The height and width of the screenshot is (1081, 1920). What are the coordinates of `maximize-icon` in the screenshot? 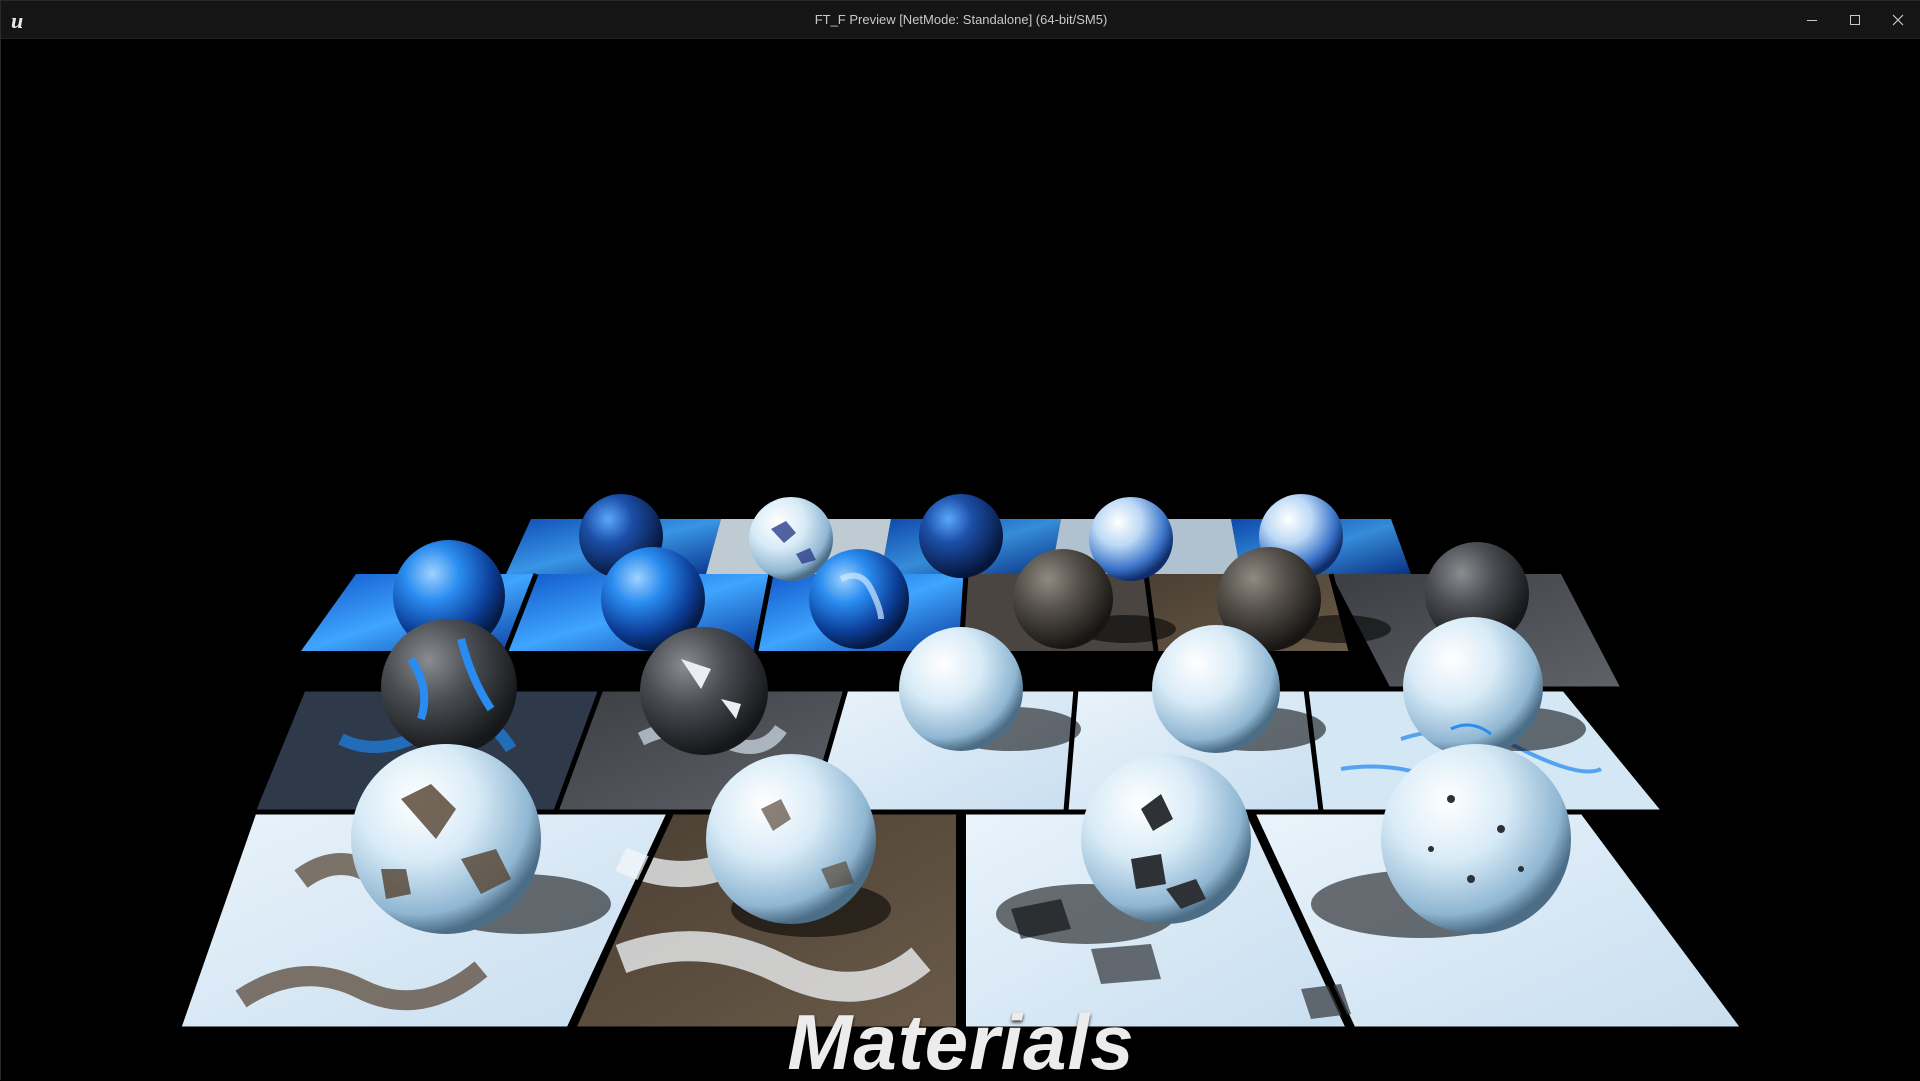 It's located at (1855, 20).